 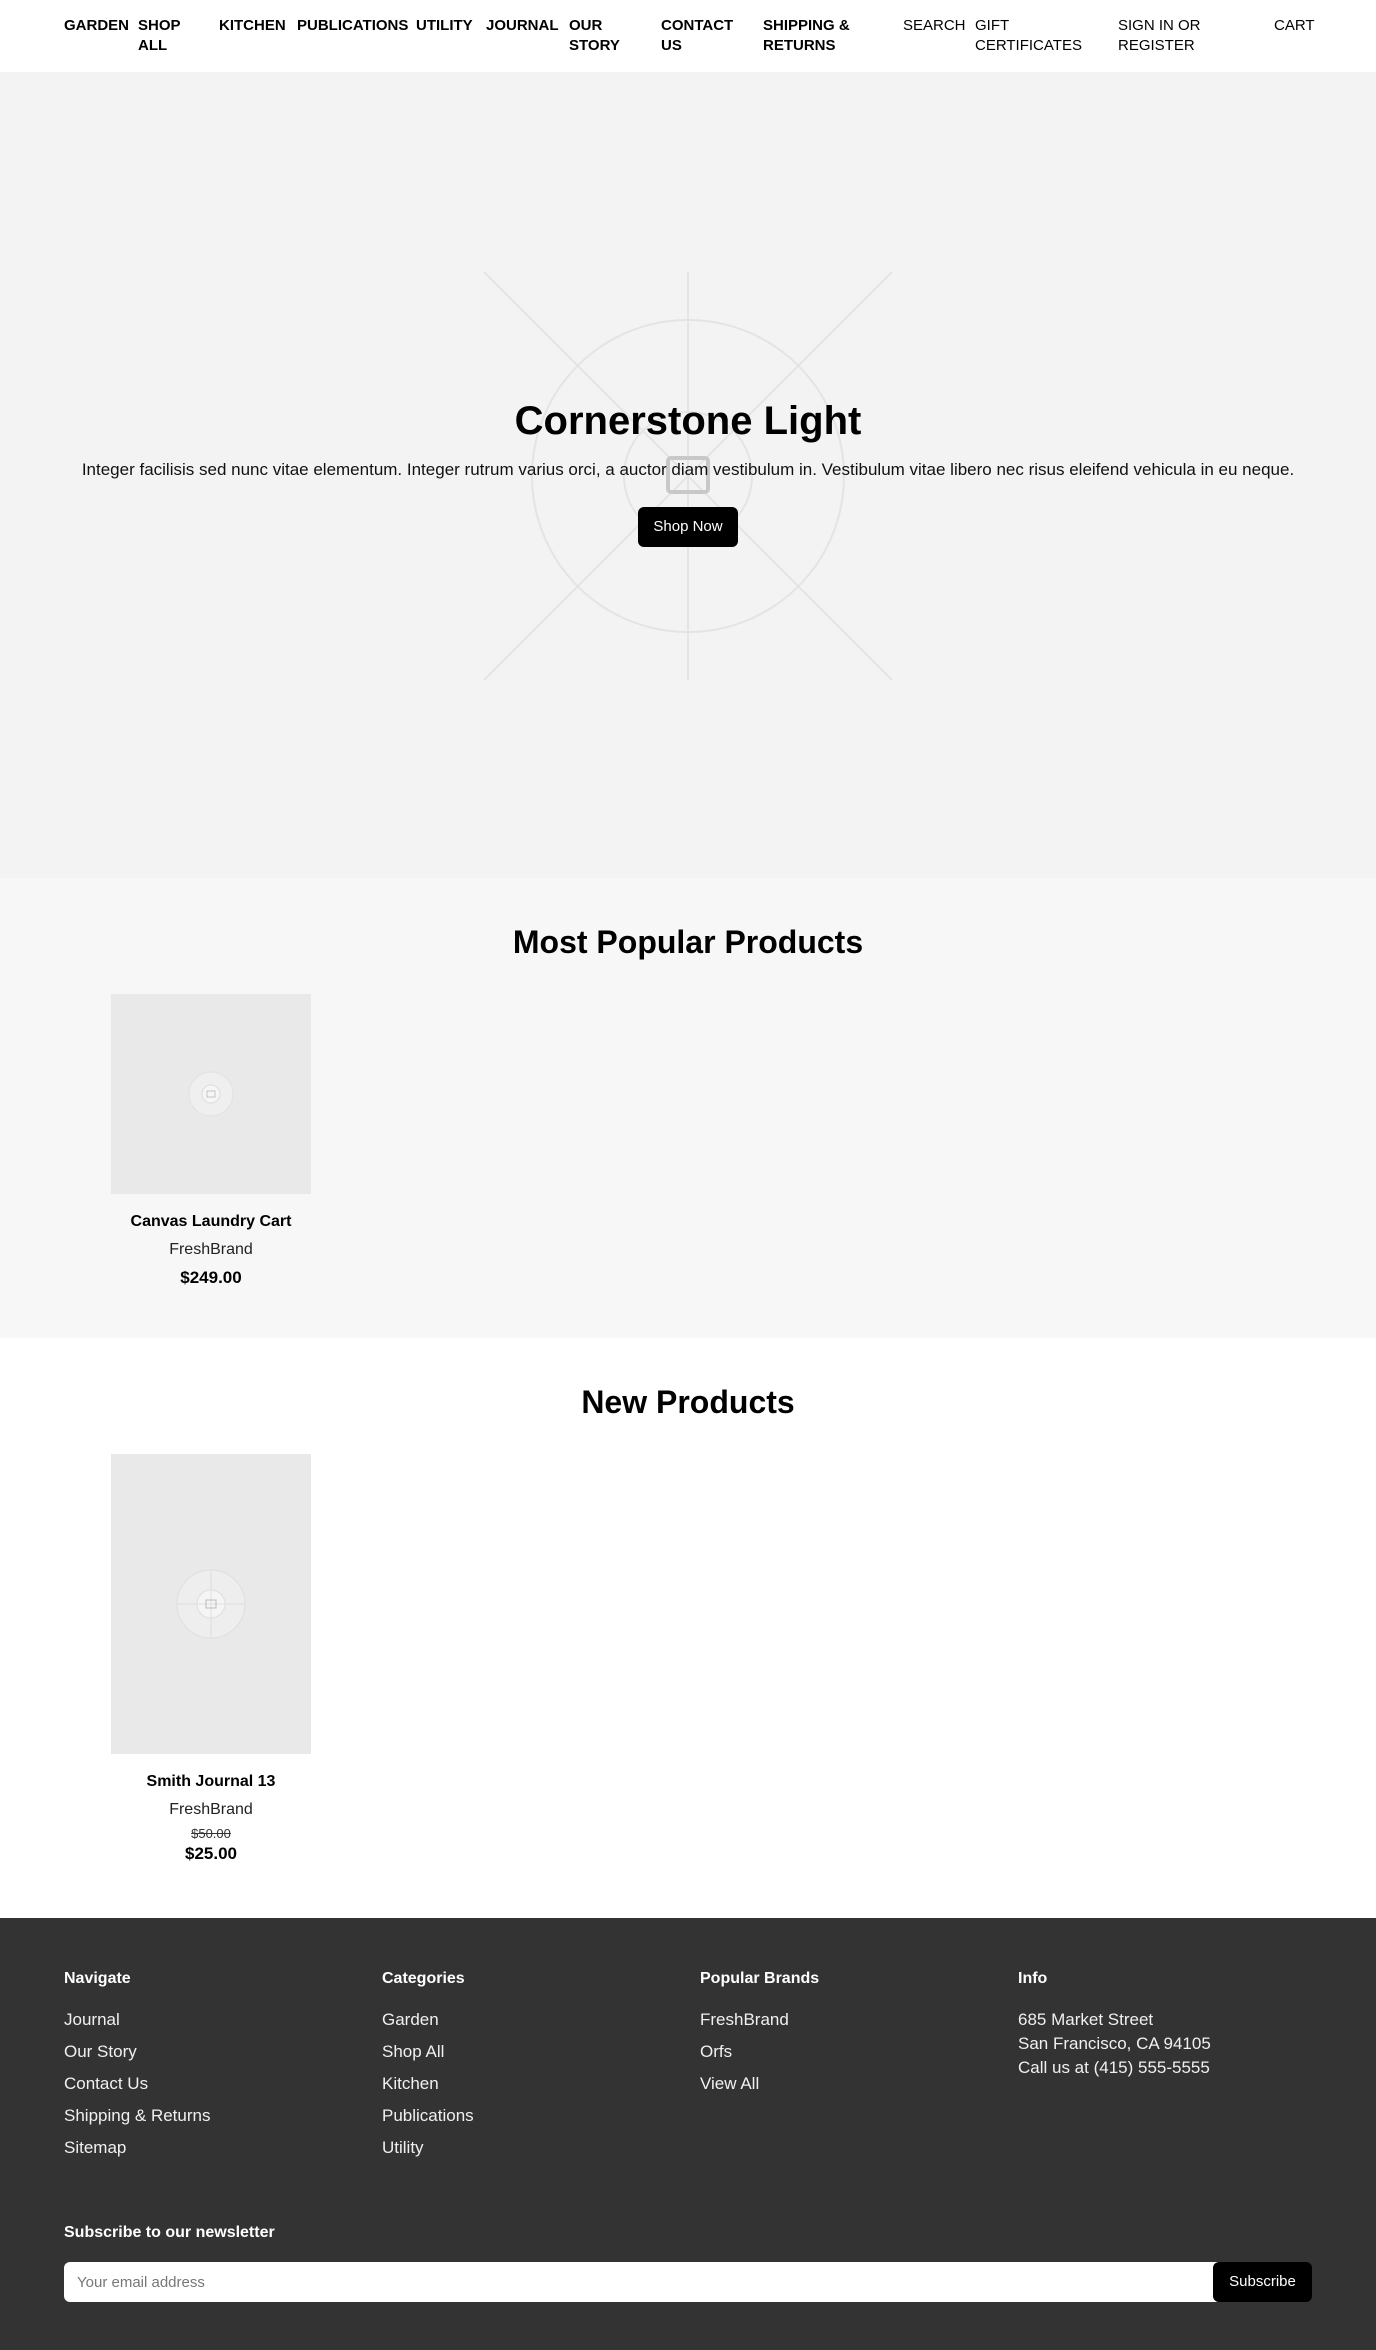 What do you see at coordinates (92, 2020) in the screenshot?
I see `footer-link-journal: Journal` at bounding box center [92, 2020].